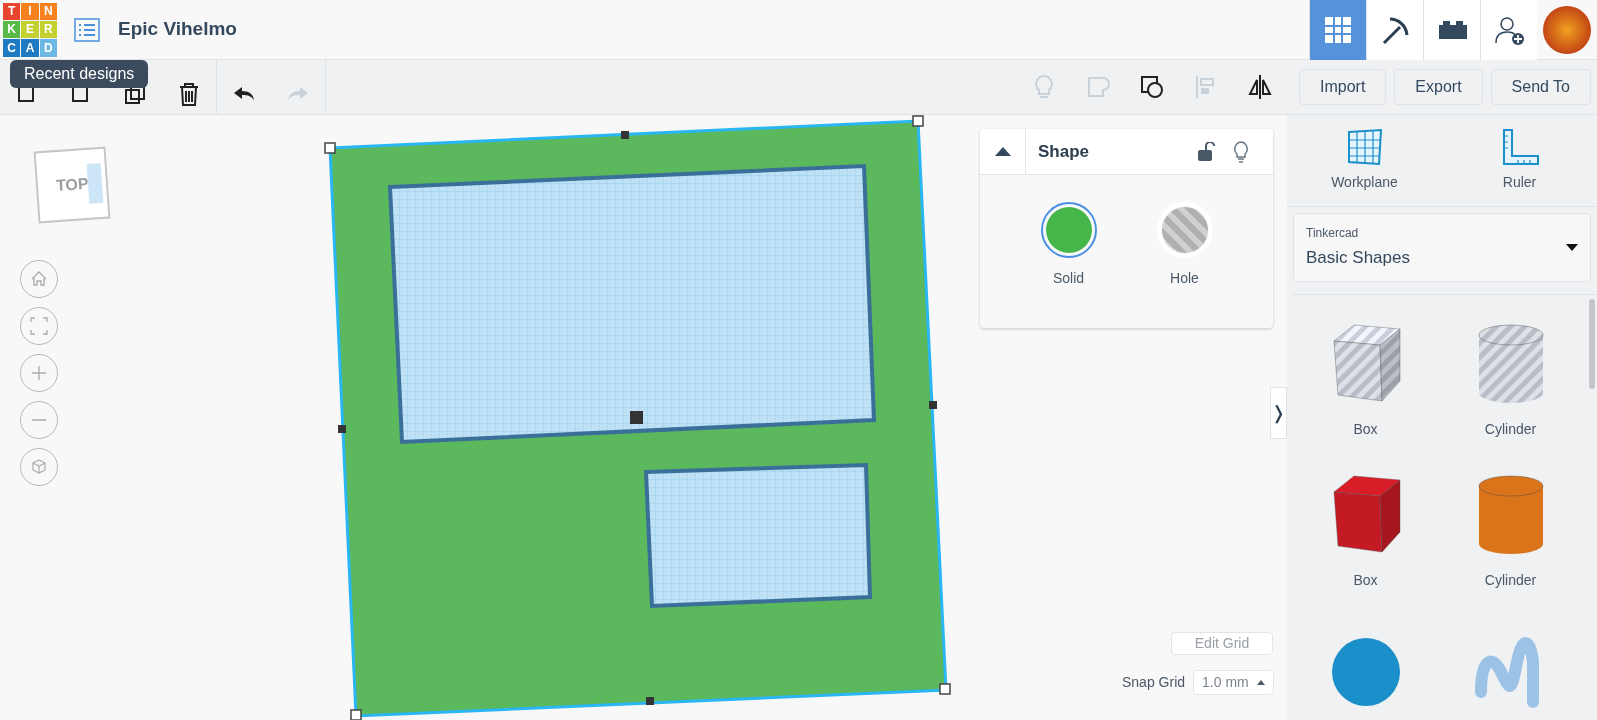  What do you see at coordinates (12, 11) in the screenshot?
I see `logo-letter: T` at bounding box center [12, 11].